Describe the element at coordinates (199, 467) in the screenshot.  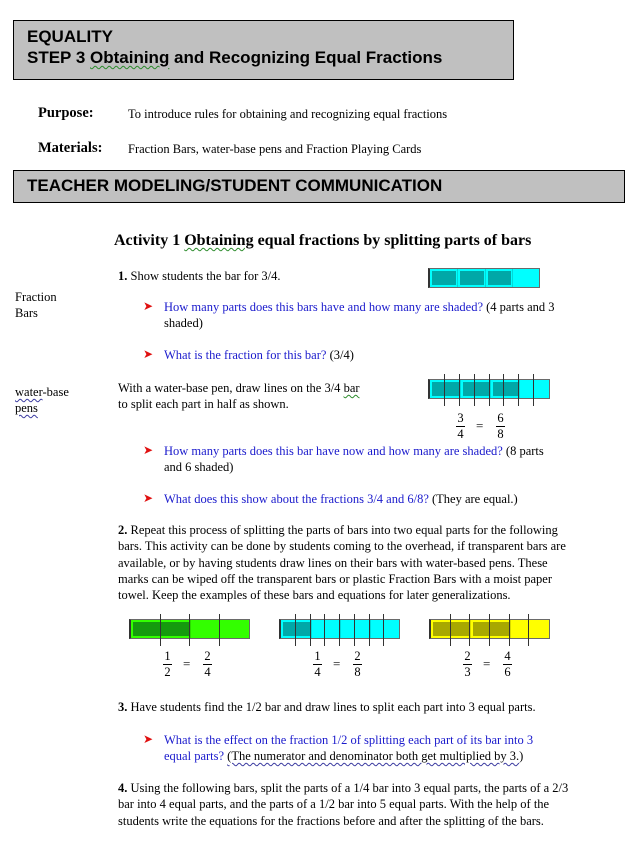
I see `answer-text: and 6 shaded)` at that location.